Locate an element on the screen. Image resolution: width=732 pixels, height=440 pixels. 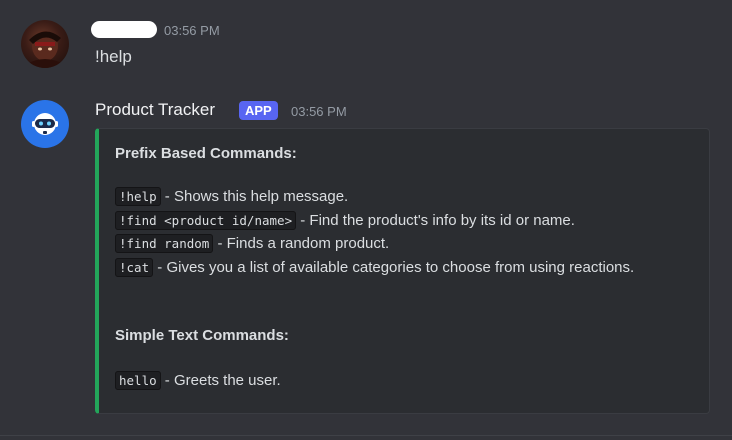
command-description: - Finds a random product. is located at coordinates (301, 243).